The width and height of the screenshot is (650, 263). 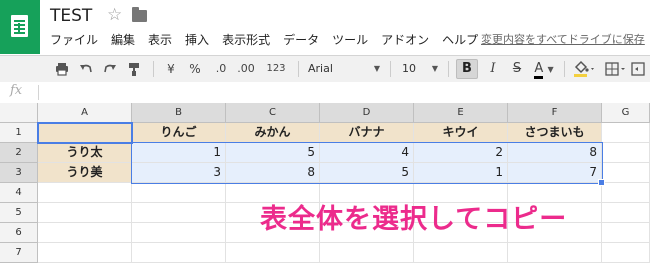 What do you see at coordinates (555, 153) in the screenshot?
I see `cell-f2: 8` at bounding box center [555, 153].